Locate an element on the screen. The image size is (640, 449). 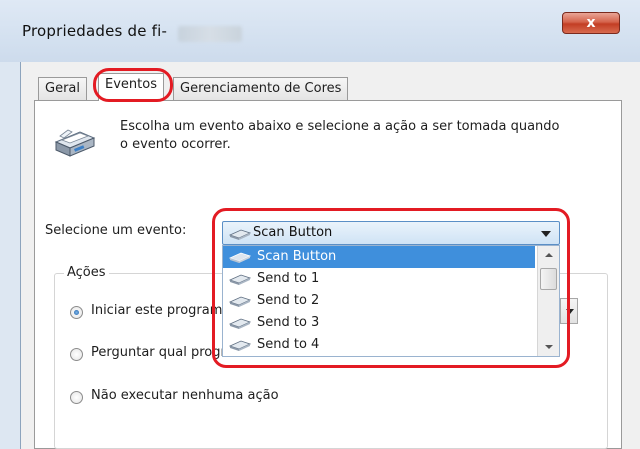
scanner-icon is located at coordinates (75, 143).